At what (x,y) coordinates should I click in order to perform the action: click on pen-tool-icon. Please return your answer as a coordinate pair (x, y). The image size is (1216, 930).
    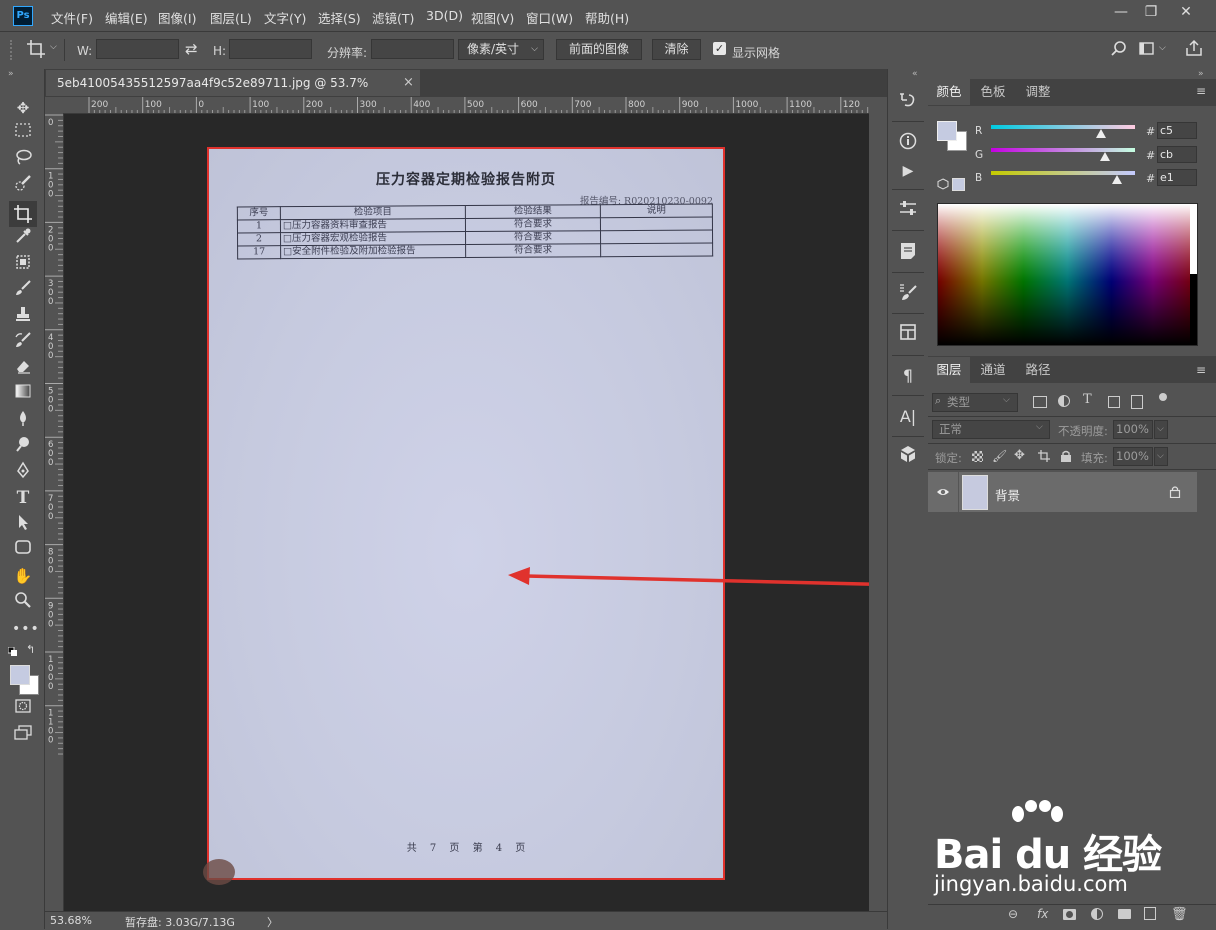
    Looking at the image, I should click on (23, 472).